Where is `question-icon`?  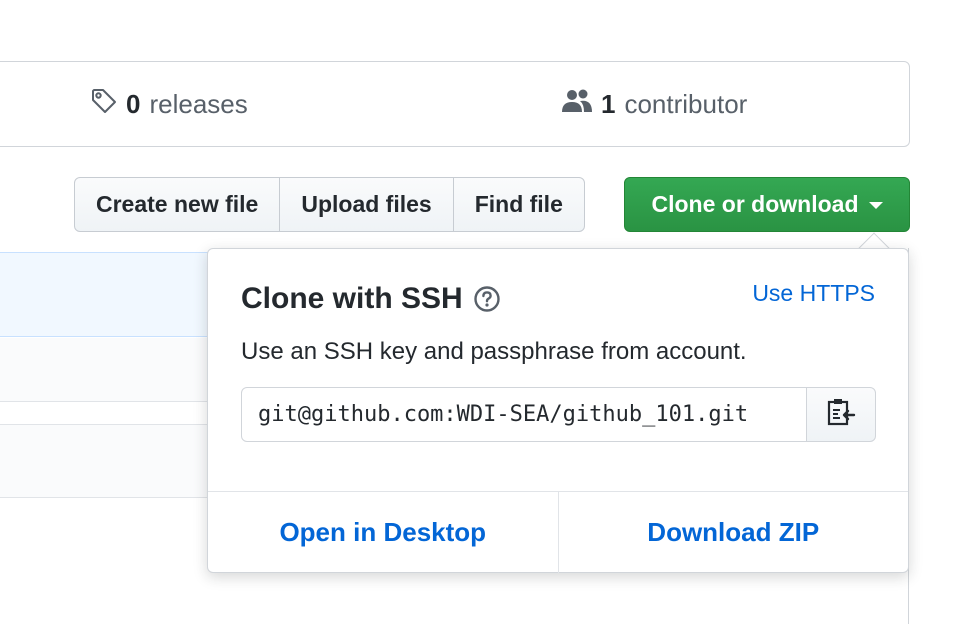 question-icon is located at coordinates (487, 299).